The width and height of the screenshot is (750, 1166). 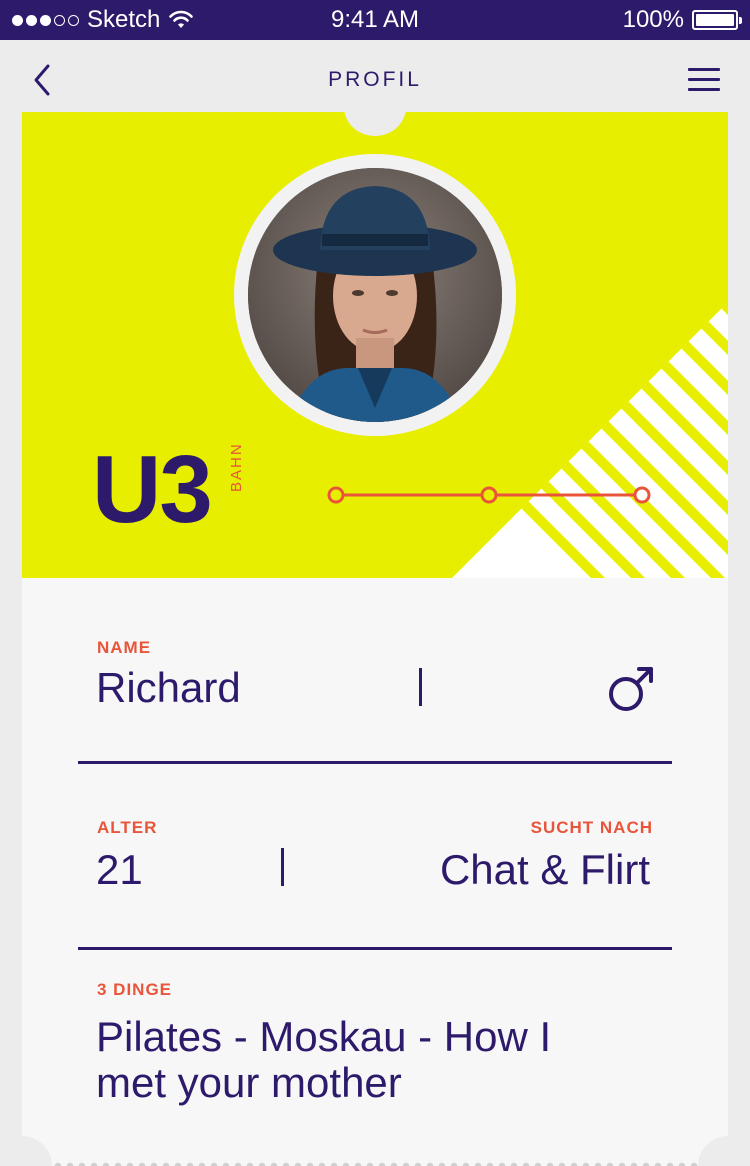 I want to click on page-title: PROFIL, so click(x=375, y=79).